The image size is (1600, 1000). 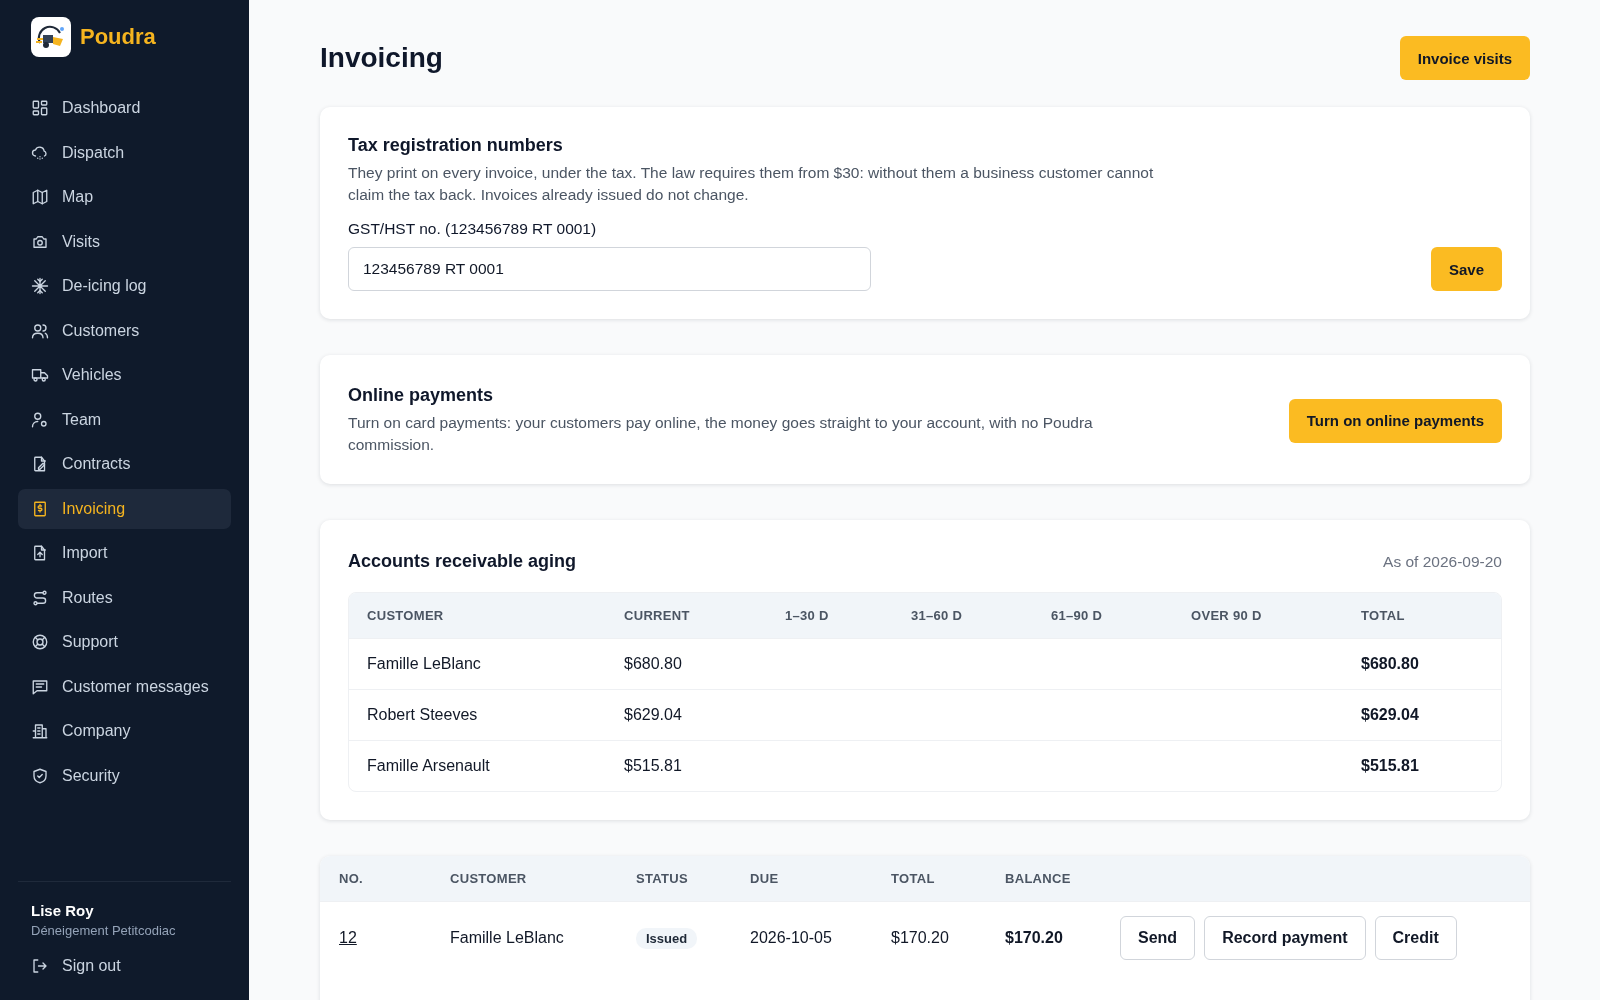 What do you see at coordinates (124, 553) in the screenshot?
I see `sidebar-item: Import` at bounding box center [124, 553].